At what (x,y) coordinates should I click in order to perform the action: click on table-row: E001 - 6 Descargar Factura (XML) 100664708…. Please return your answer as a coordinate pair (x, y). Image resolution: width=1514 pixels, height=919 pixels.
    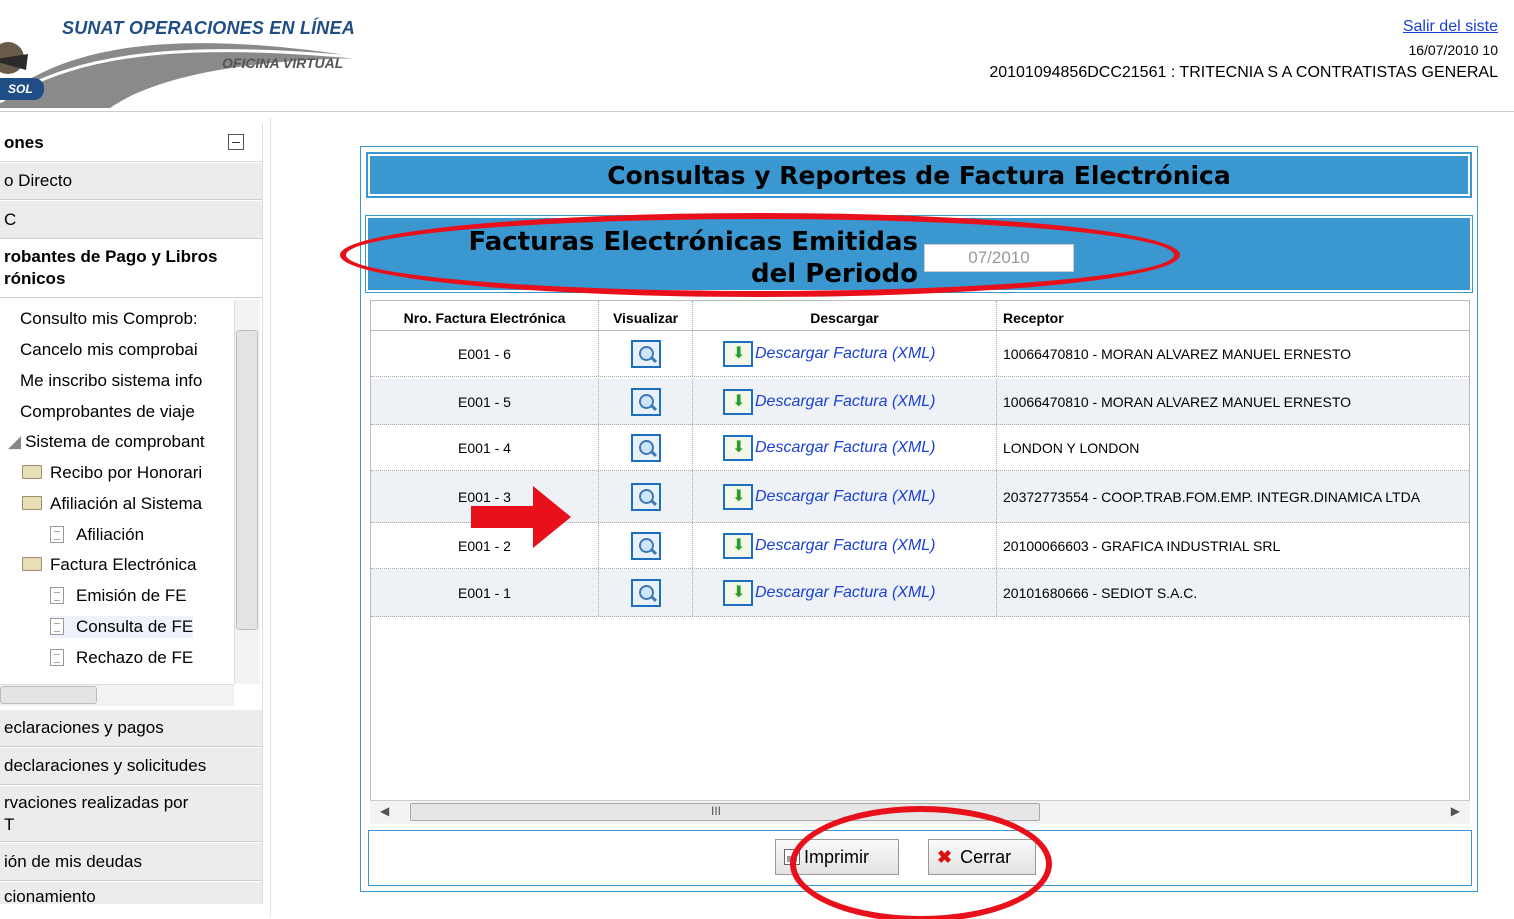
    Looking at the image, I should click on (920, 354).